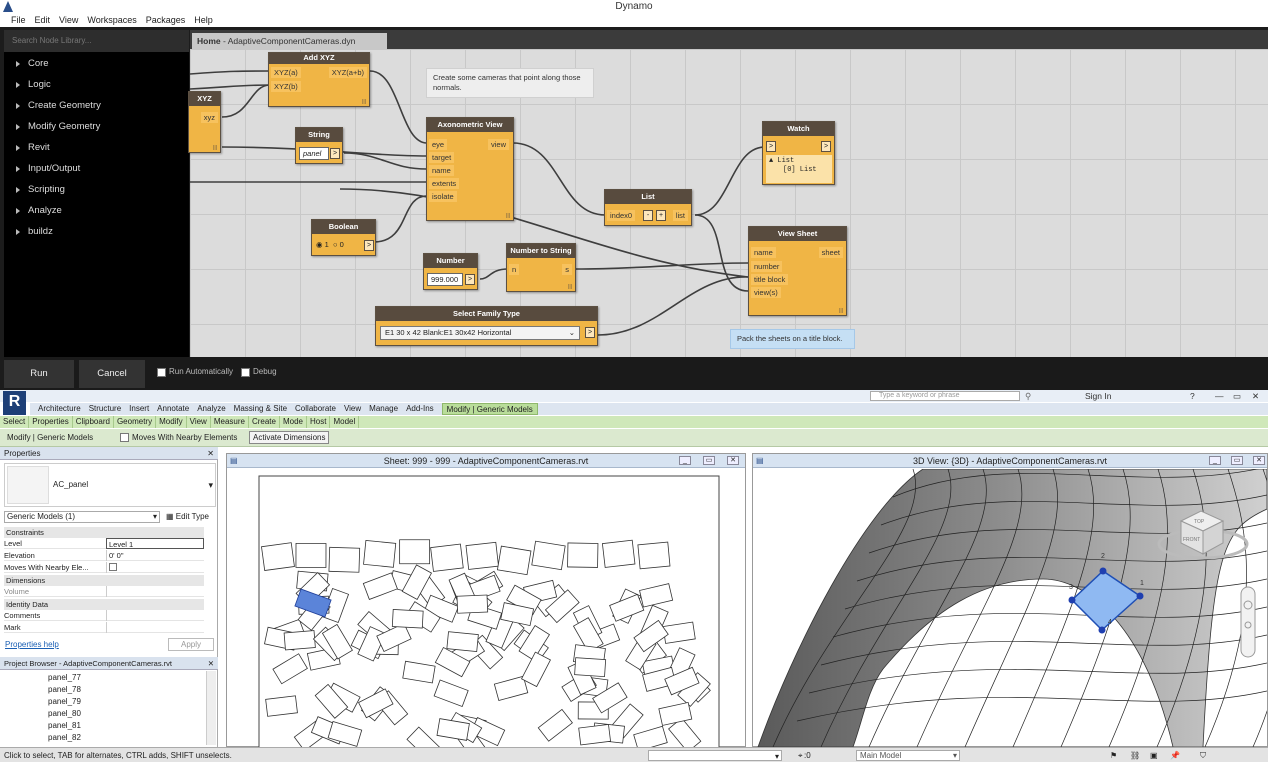  What do you see at coordinates (330, 244) in the screenshot?
I see `boolean-radio-group: ◉ 1 ○ 0` at bounding box center [330, 244].